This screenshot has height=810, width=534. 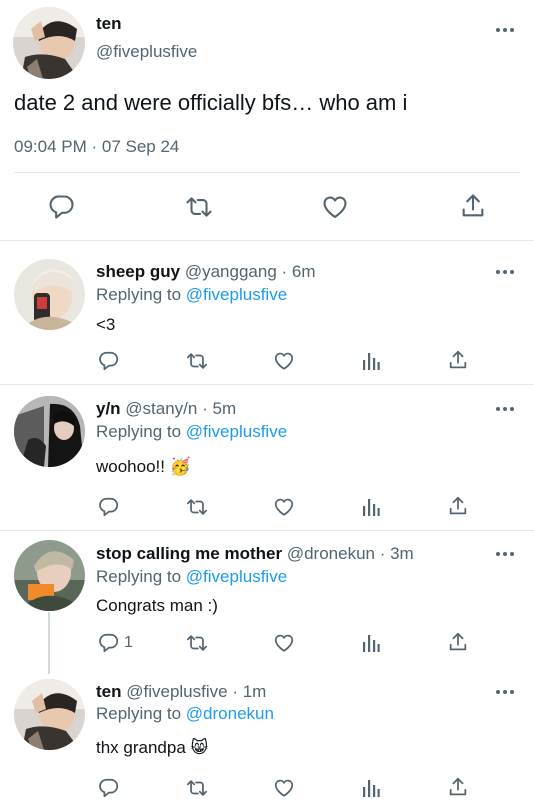 I want to click on timestamp: 09:04 PM · 07 Sep 24, so click(x=96, y=147).